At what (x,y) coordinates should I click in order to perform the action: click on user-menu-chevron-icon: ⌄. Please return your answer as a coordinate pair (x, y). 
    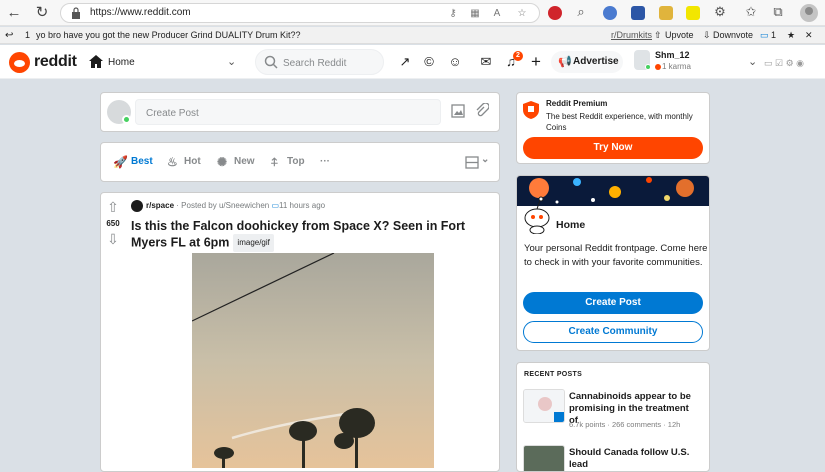
    Looking at the image, I should click on (752, 61).